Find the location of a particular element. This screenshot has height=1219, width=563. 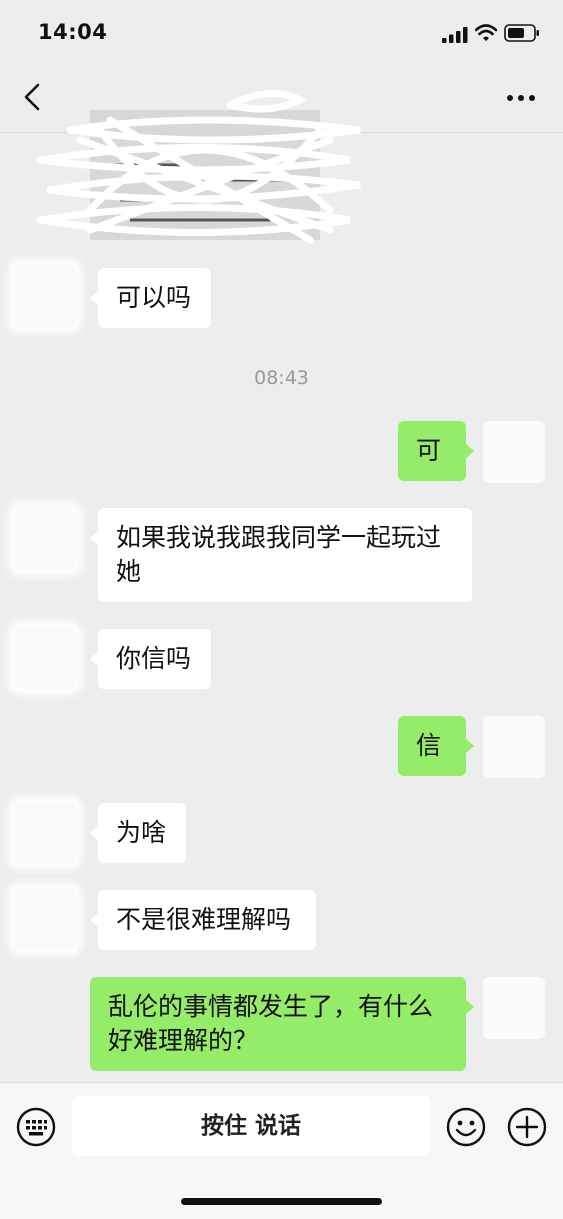

battery-icon is located at coordinates (521, 33).